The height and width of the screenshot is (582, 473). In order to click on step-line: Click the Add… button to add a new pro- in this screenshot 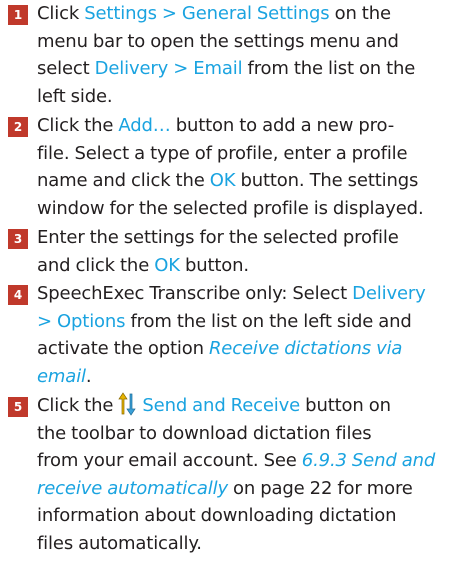, I will do `click(255, 126)`.